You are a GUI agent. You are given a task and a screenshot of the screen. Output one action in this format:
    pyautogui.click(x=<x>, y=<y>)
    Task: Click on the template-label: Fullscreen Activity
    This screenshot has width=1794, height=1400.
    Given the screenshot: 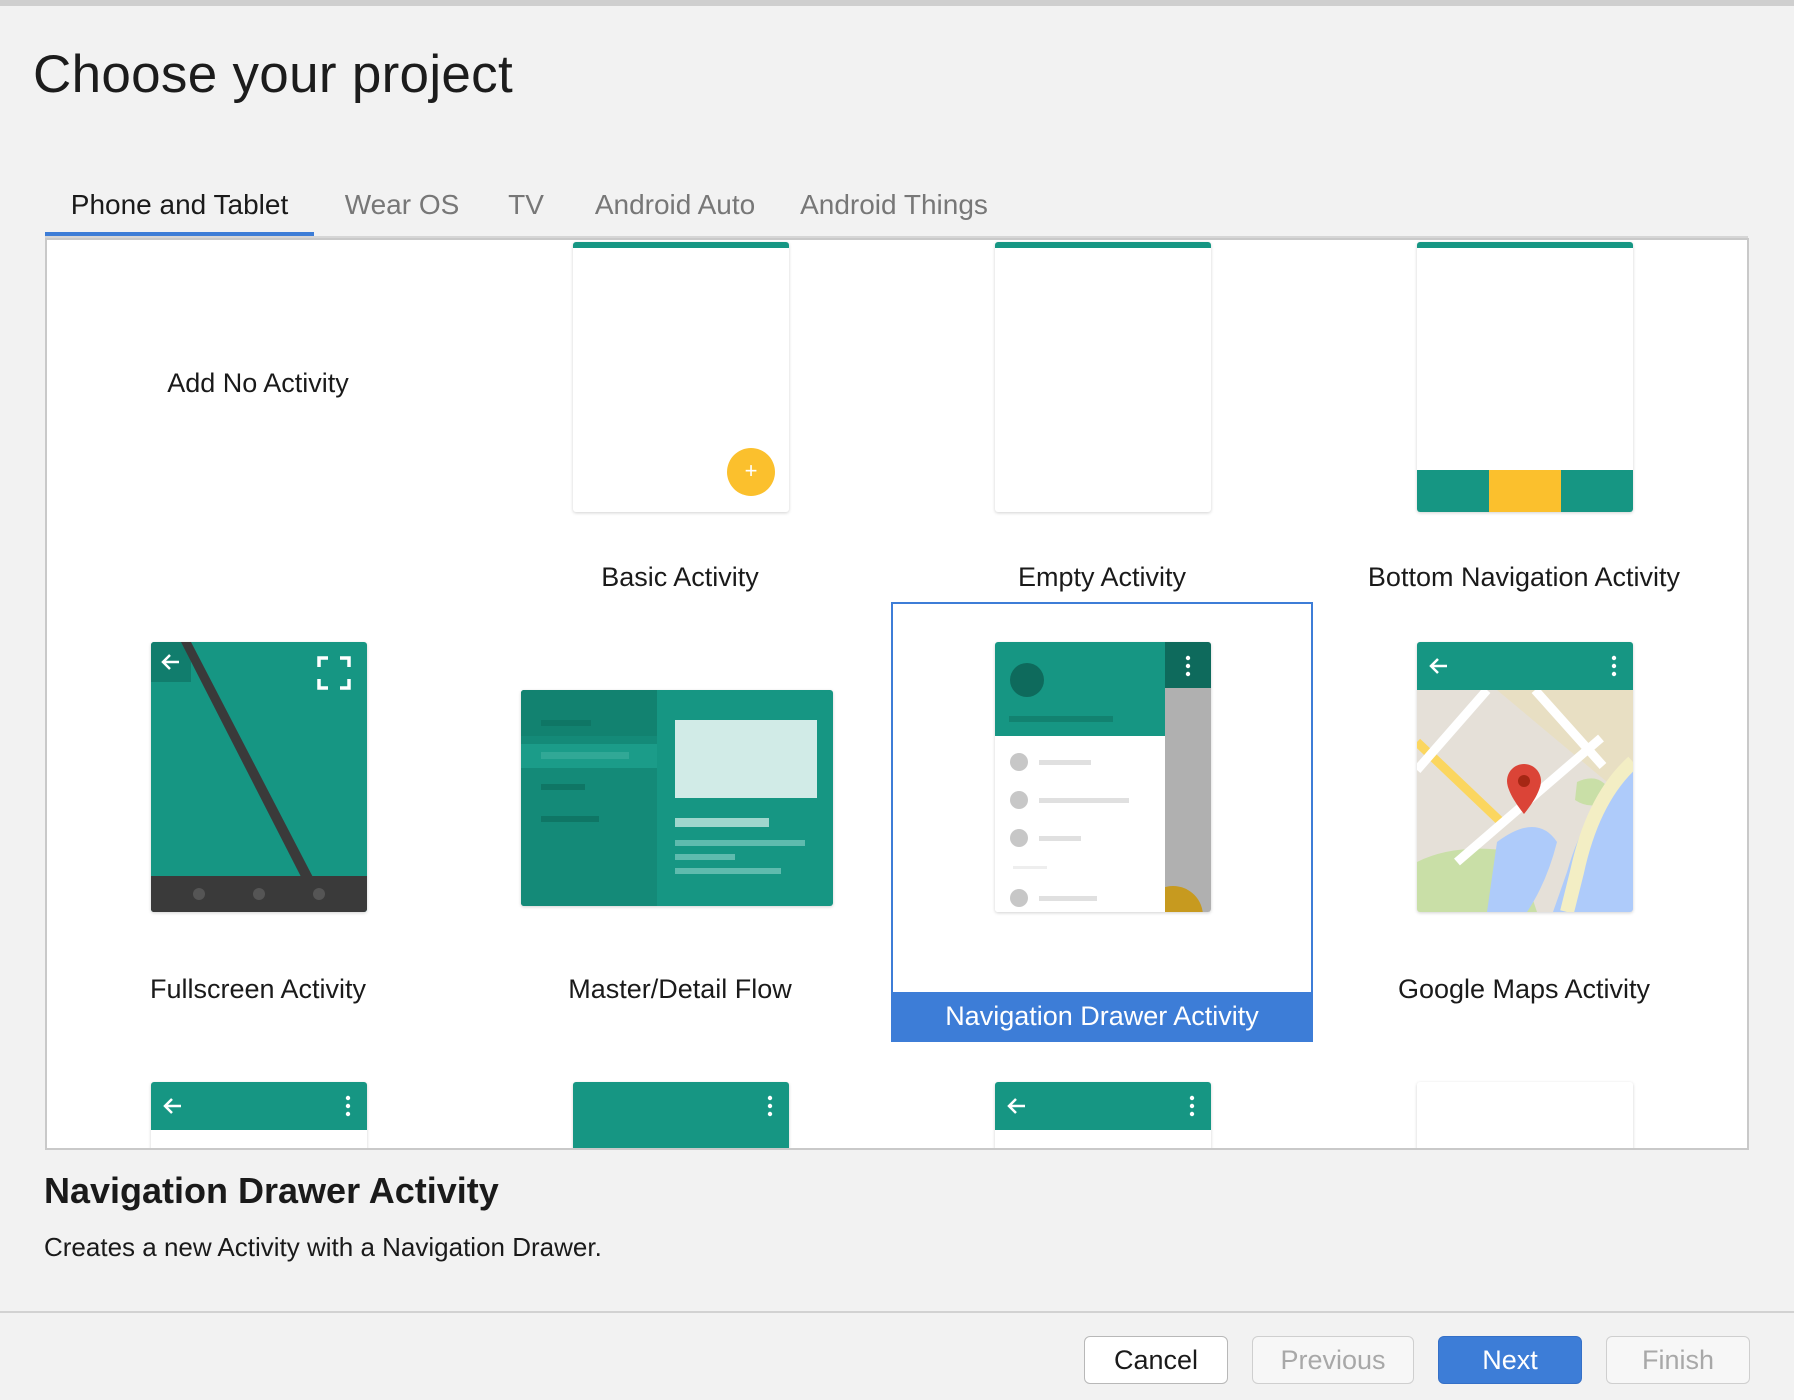 What is the action you would take?
    pyautogui.click(x=258, y=989)
    